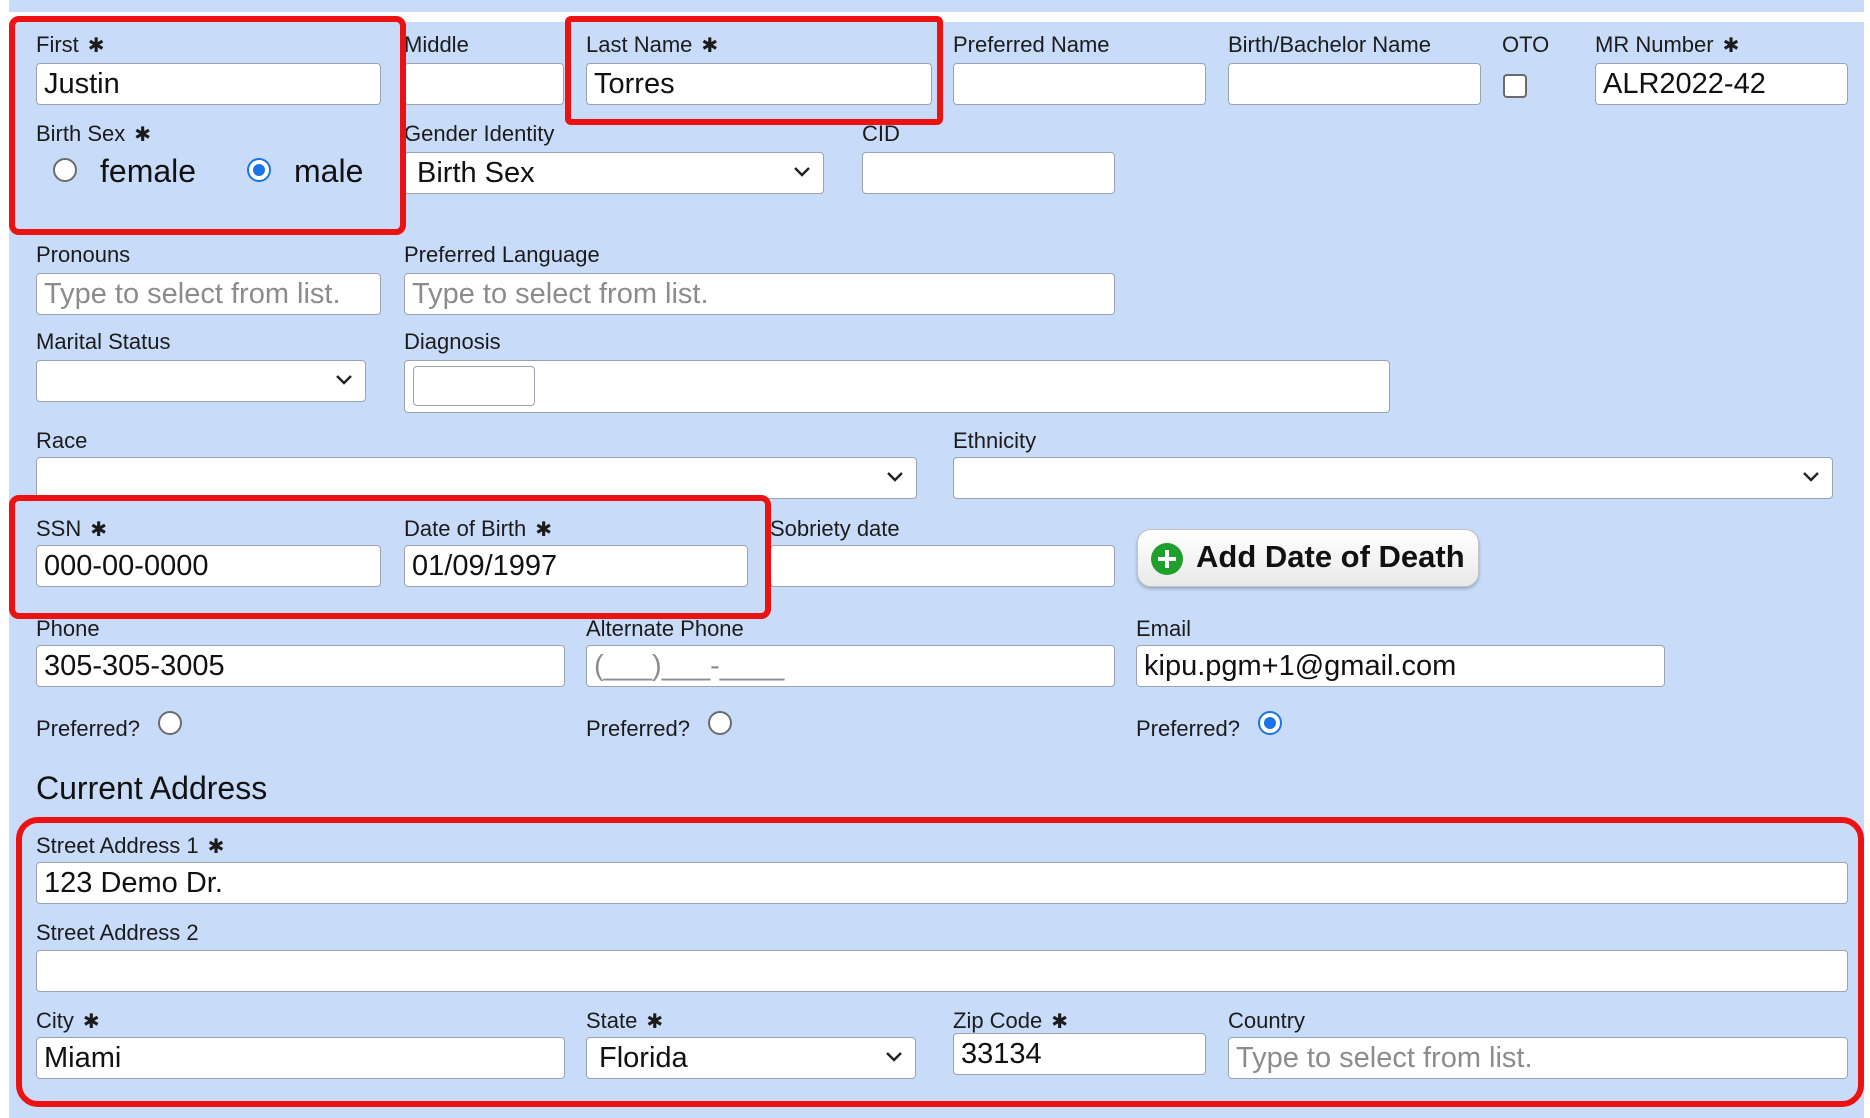  Describe the element at coordinates (1400, 666) in the screenshot. I see `email-input: kipu.pgm+1@gmail.com` at that location.